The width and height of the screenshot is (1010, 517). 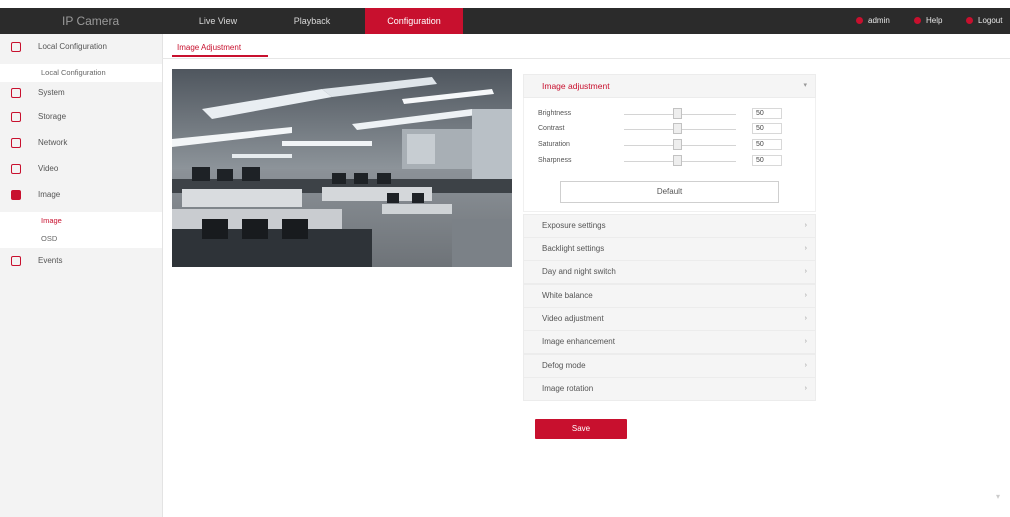 What do you see at coordinates (16, 117) in the screenshot?
I see `storage-icon` at bounding box center [16, 117].